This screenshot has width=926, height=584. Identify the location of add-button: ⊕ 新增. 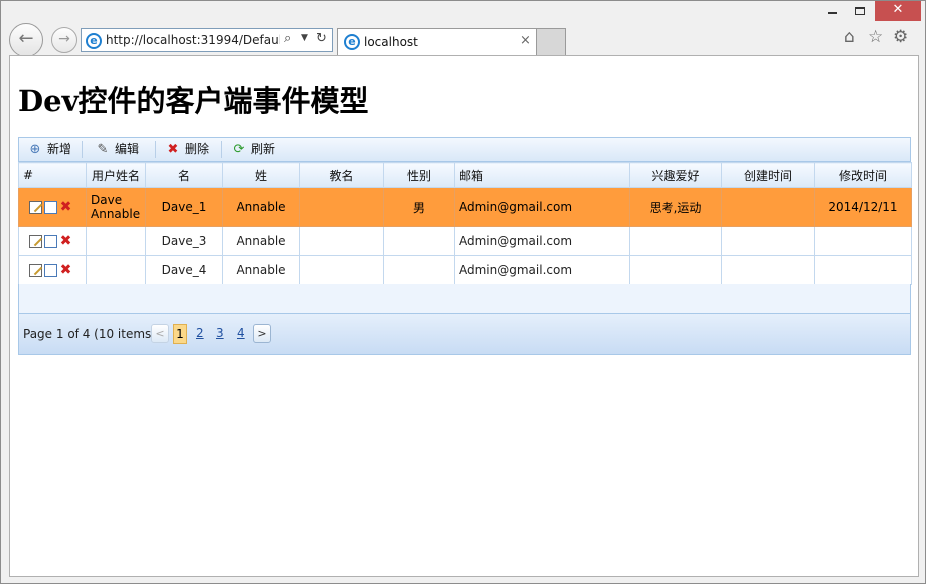
(45, 149).